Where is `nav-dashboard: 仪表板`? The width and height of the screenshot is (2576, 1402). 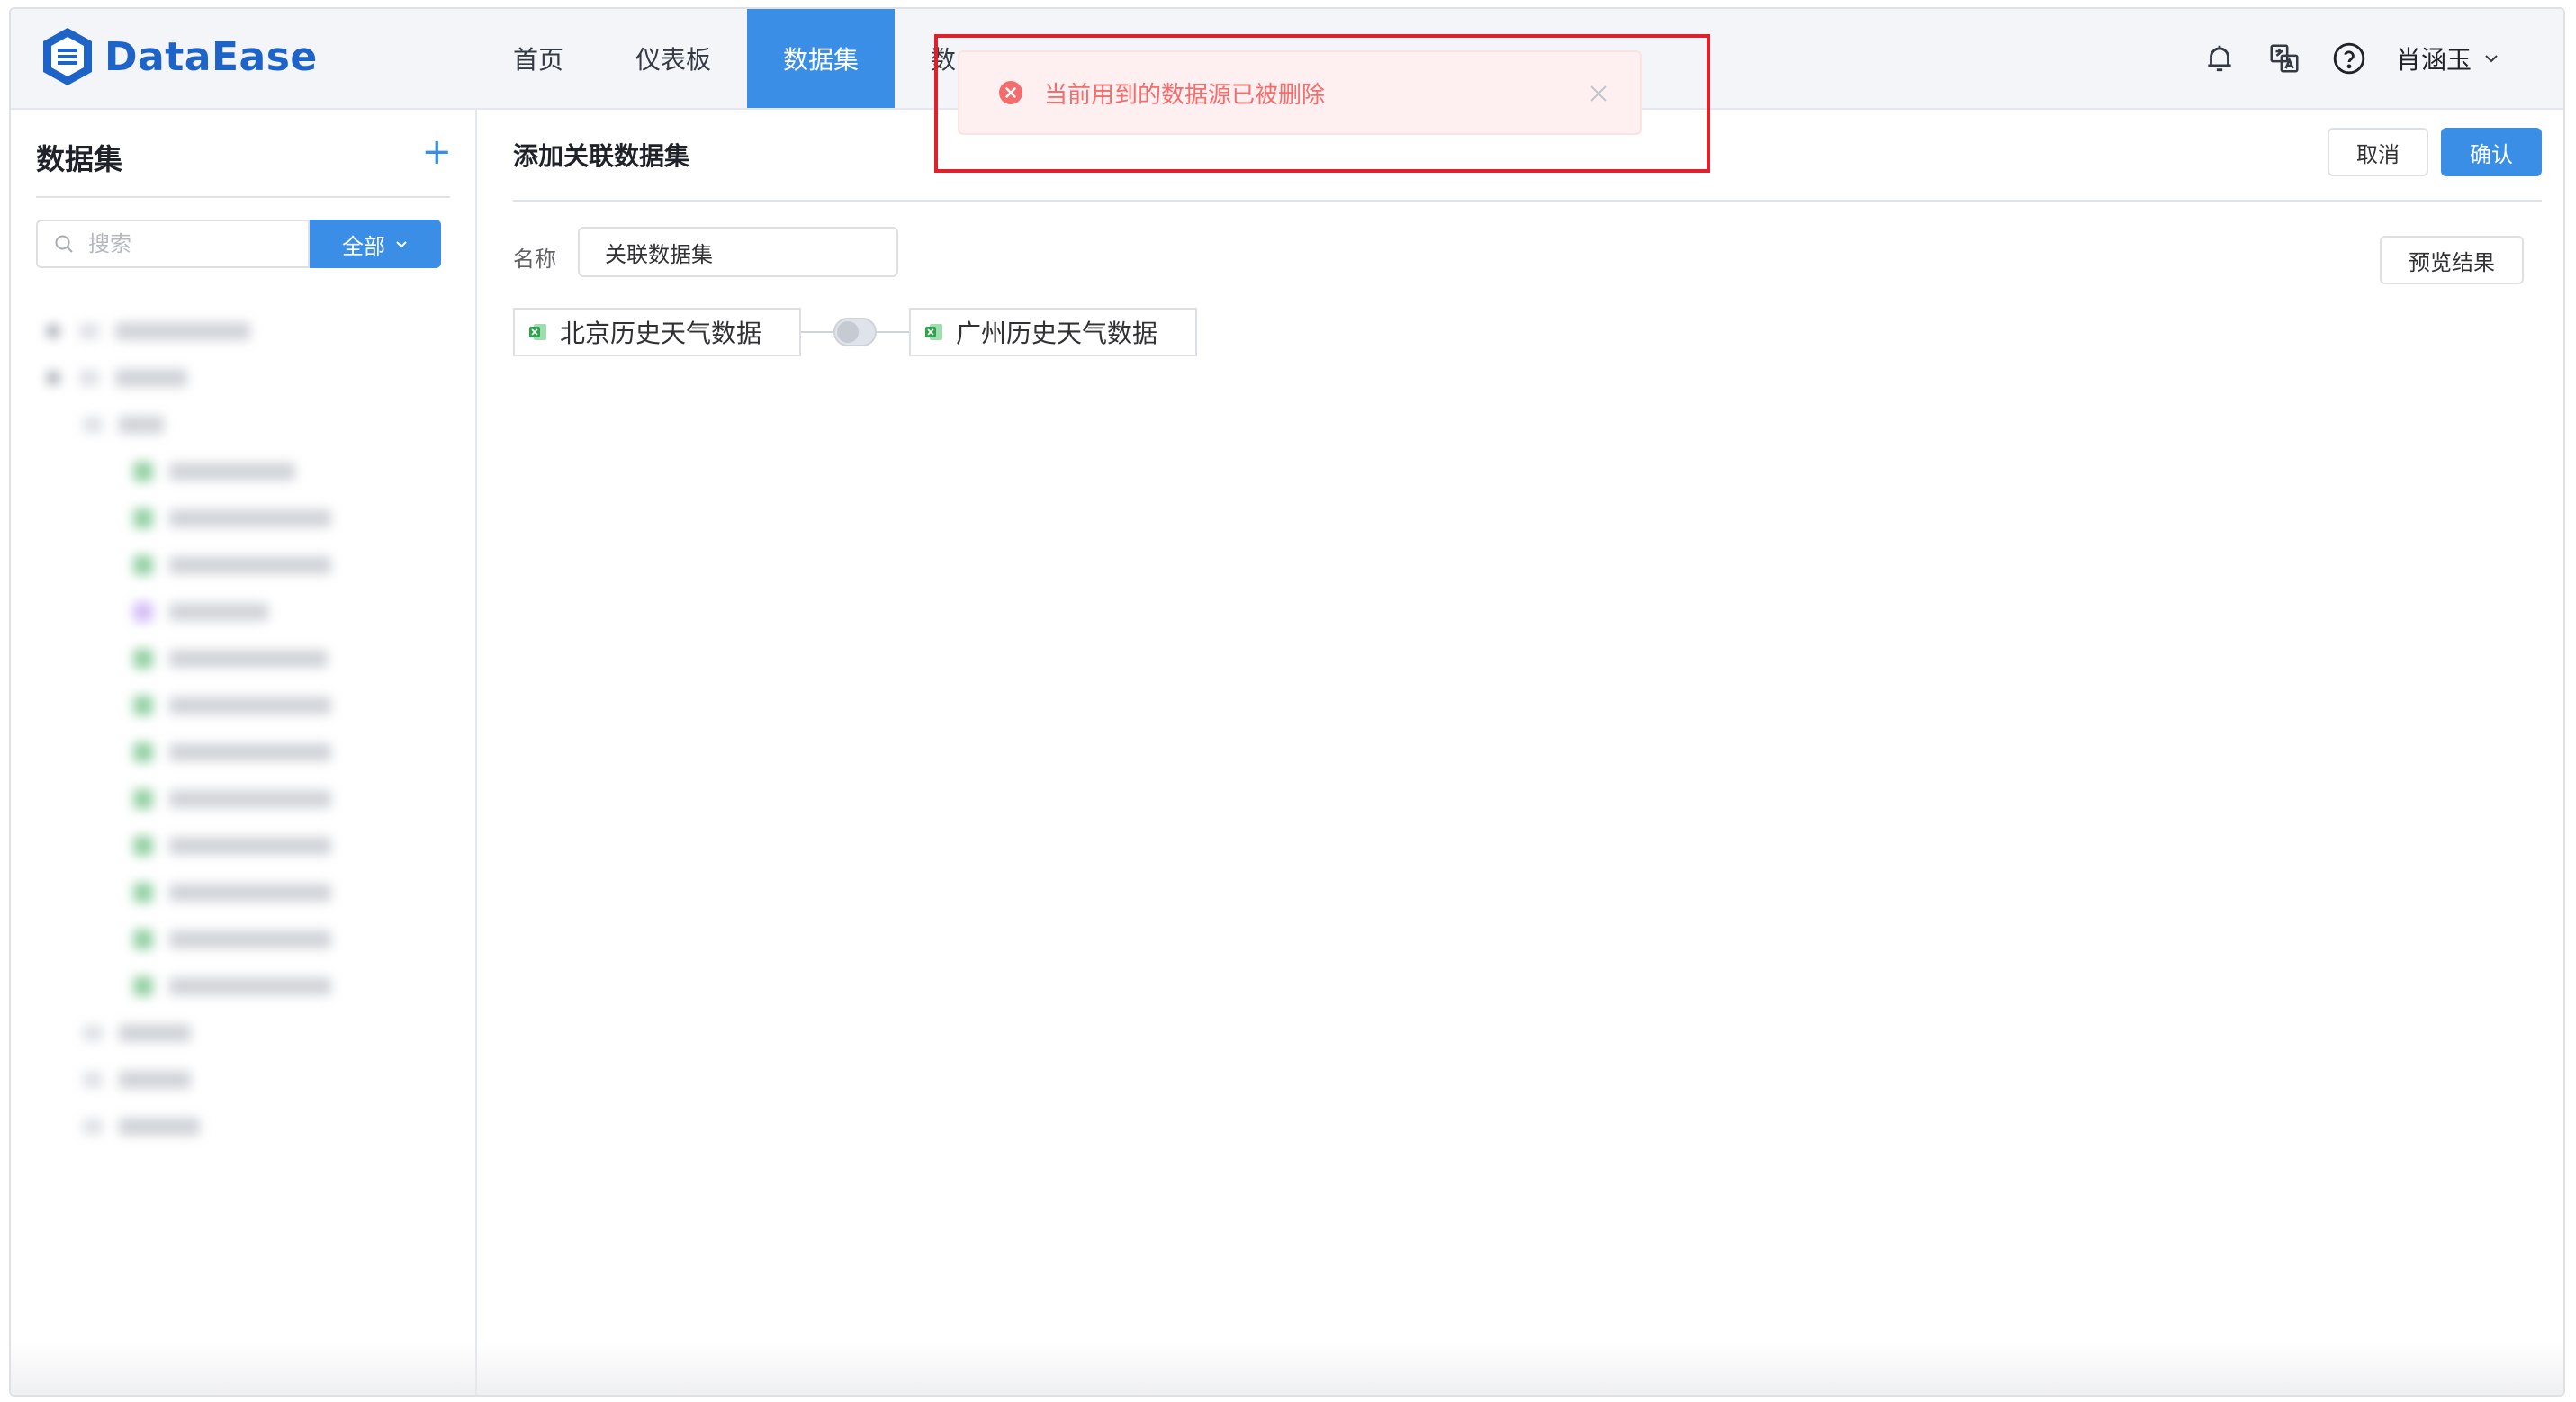
nav-dashboard: 仪表板 is located at coordinates (673, 59).